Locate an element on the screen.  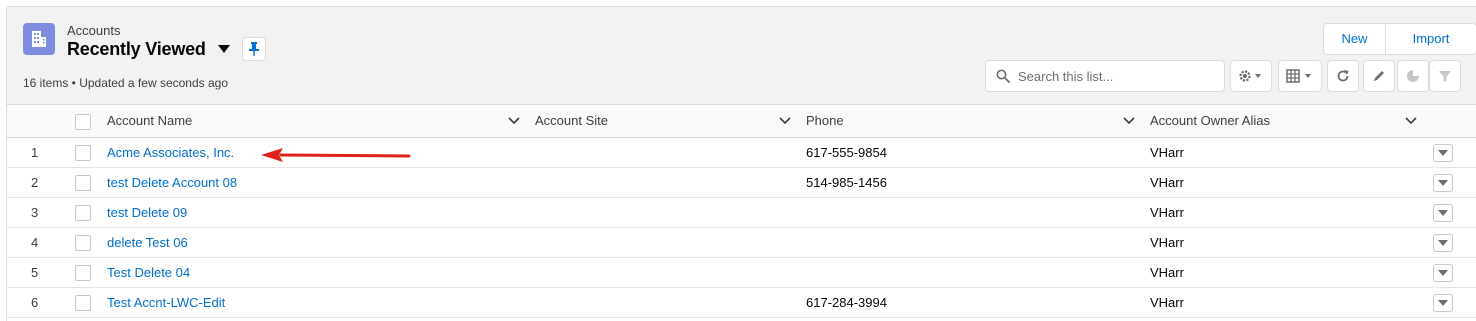
edit-icon is located at coordinates (1379, 76).